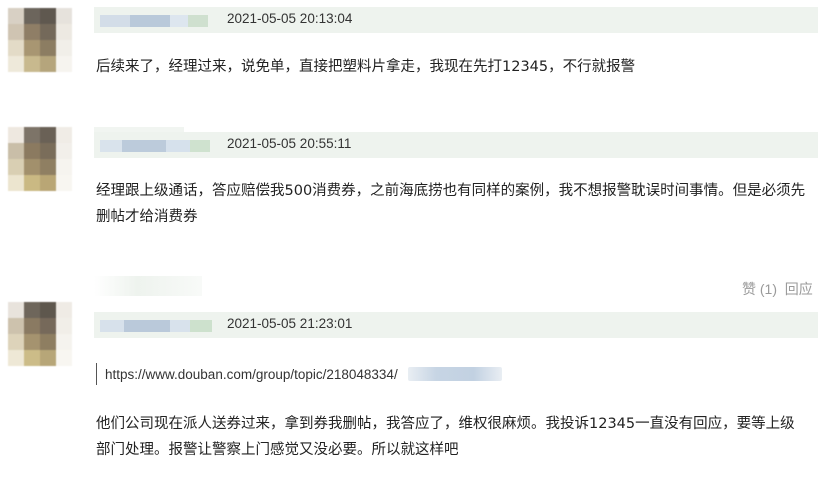  I want to click on like-button: 赞 (1), so click(759, 289).